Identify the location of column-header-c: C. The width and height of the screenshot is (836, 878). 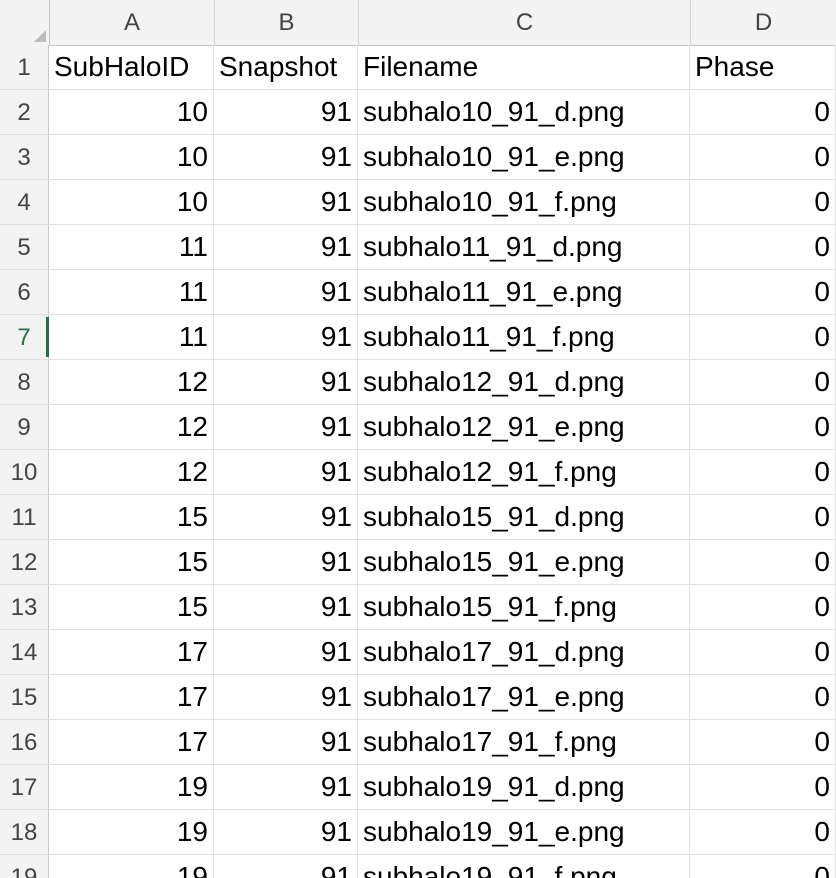
(525, 22).